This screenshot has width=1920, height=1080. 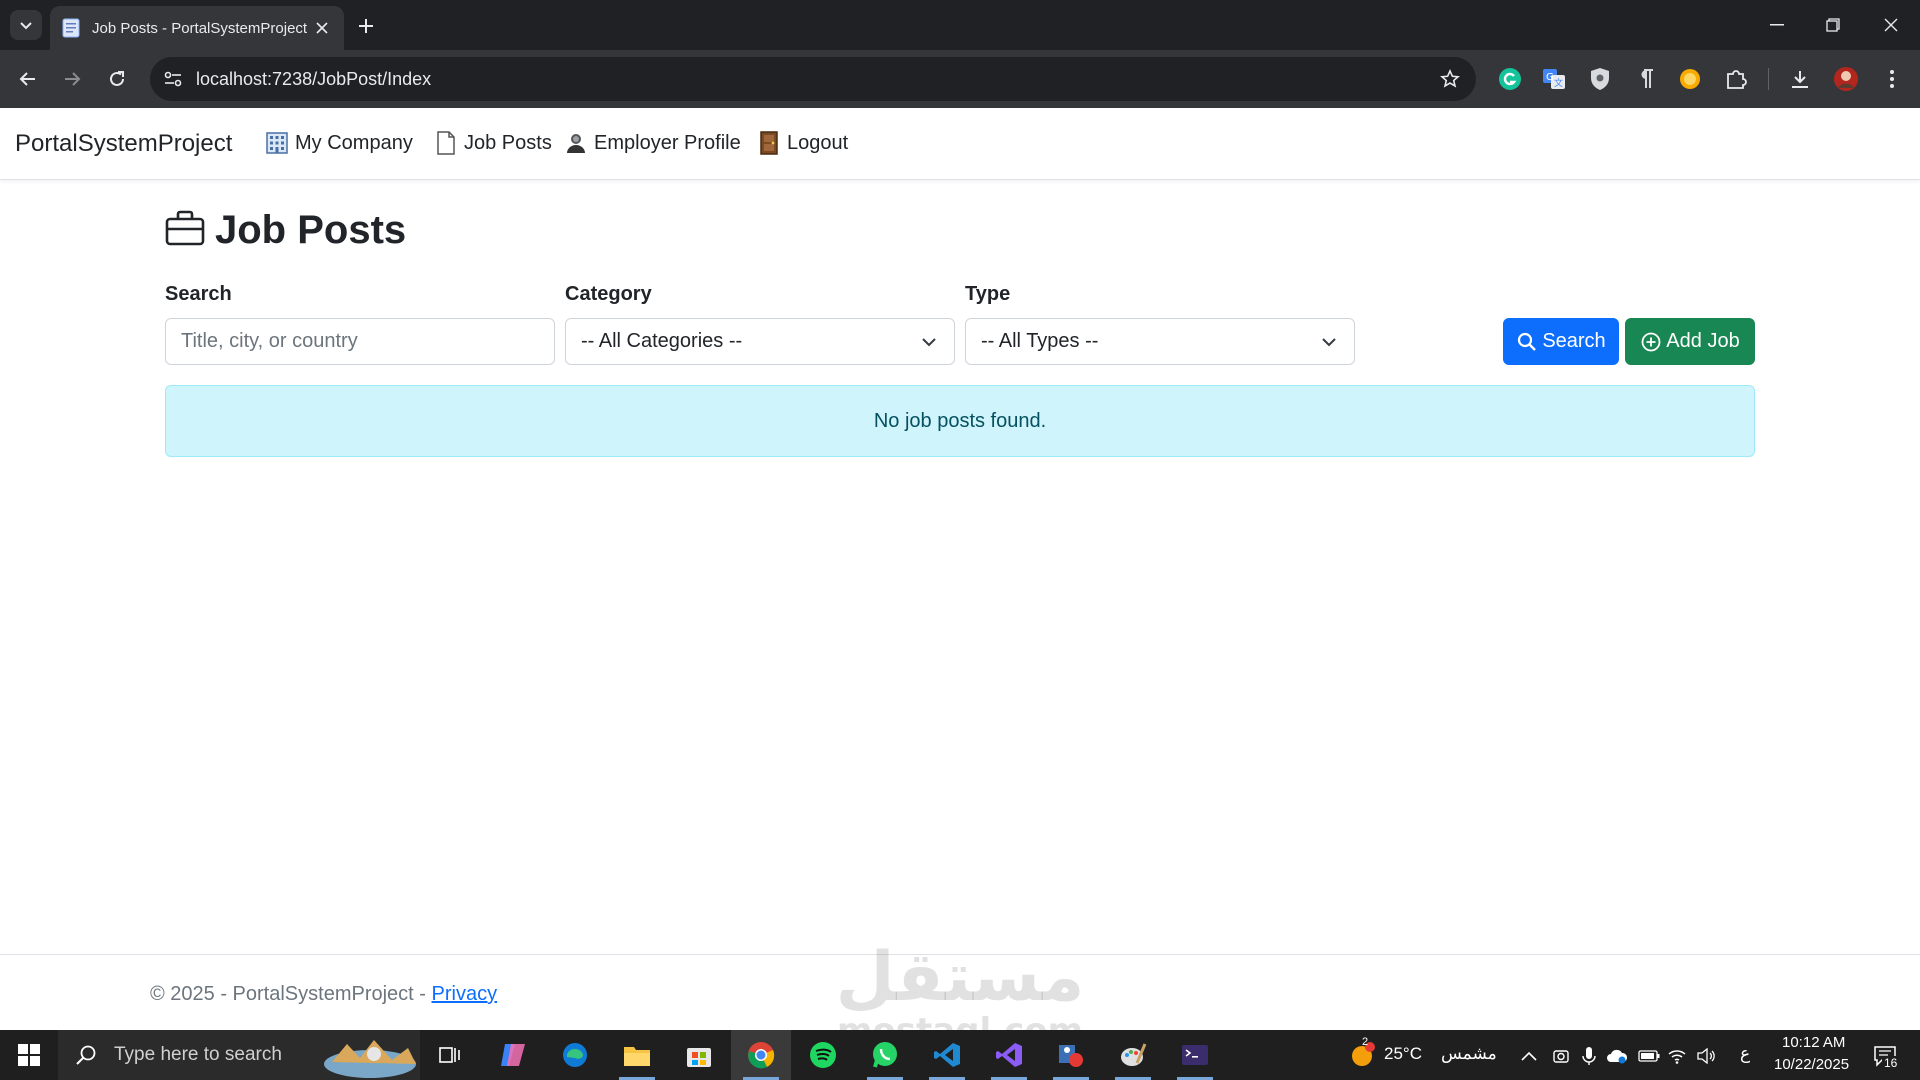 What do you see at coordinates (360, 341) in the screenshot?
I see `search-input: Title, city, or country` at bounding box center [360, 341].